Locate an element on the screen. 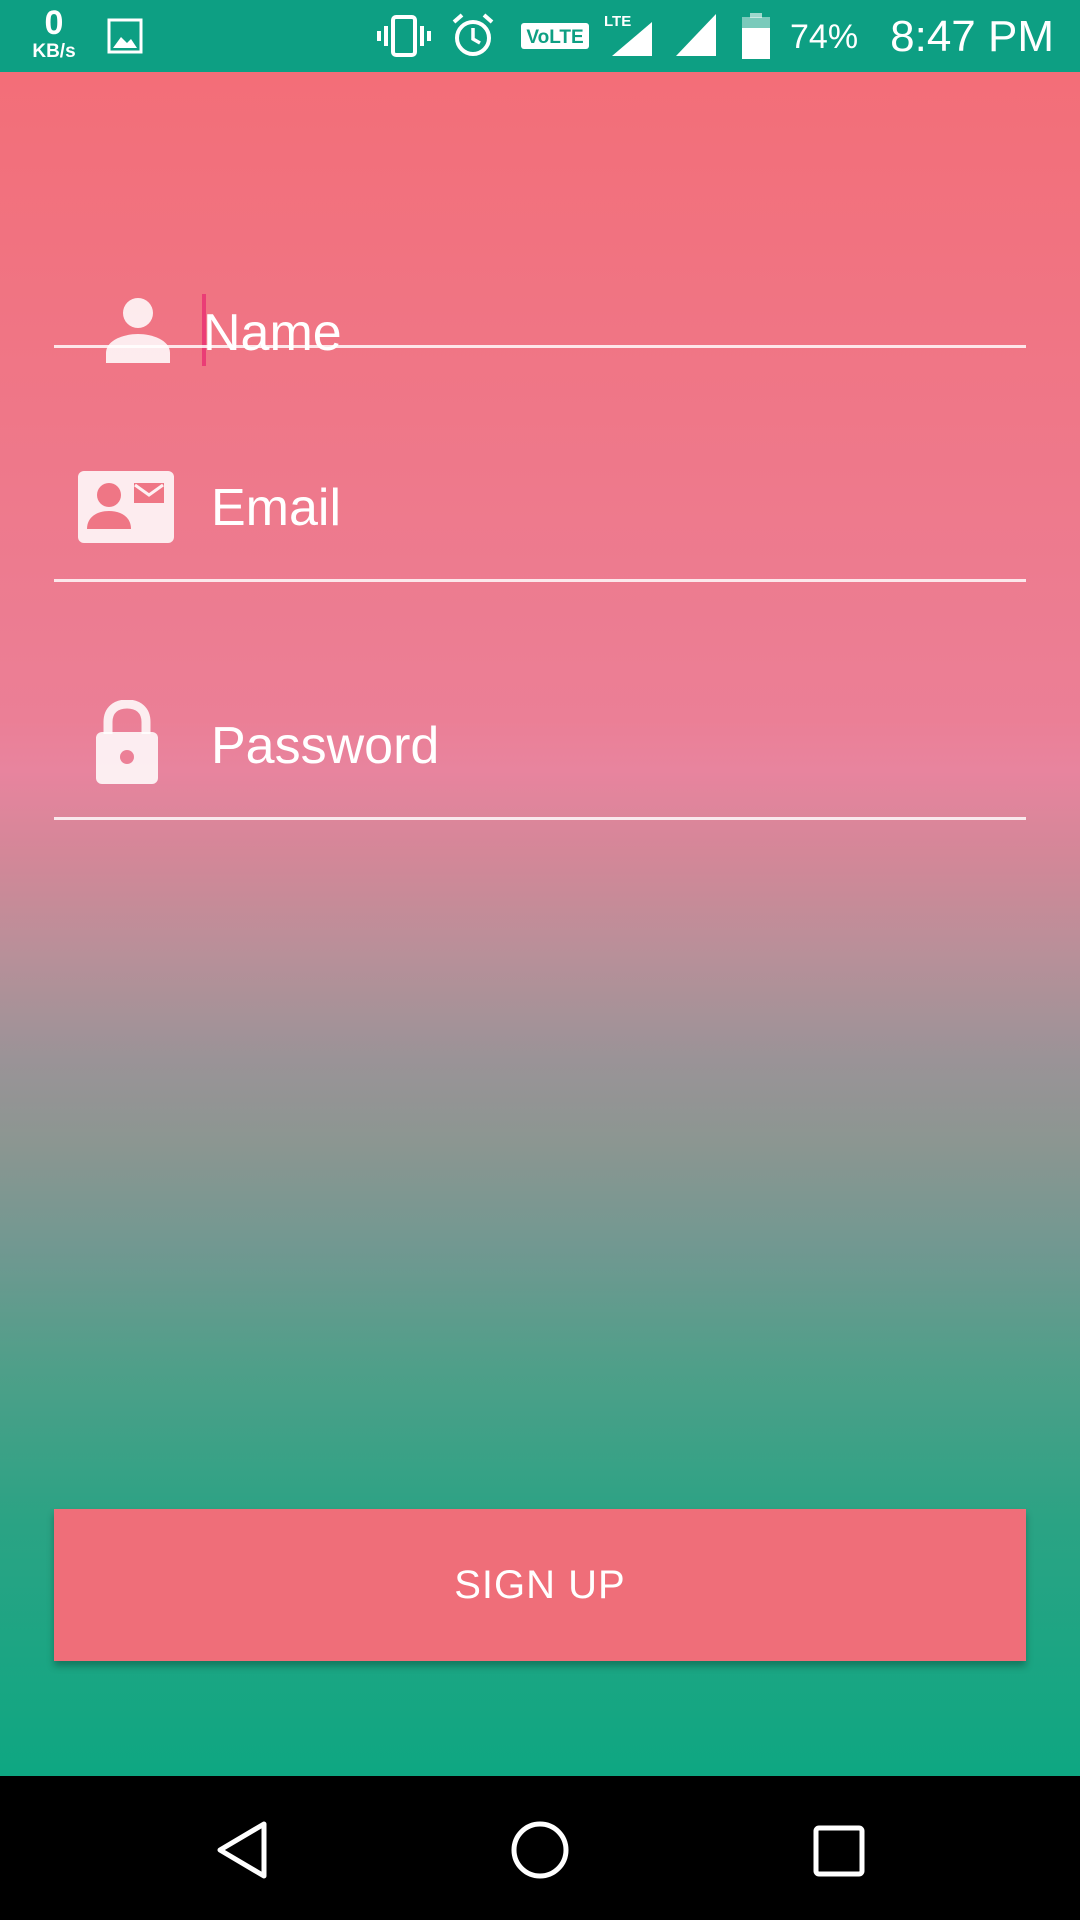 Image resolution: width=1080 pixels, height=1920 pixels. email-placeholder: Email is located at coordinates (276, 508).